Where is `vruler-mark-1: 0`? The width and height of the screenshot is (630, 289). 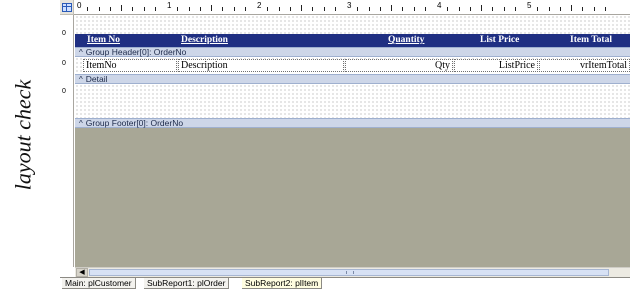 vruler-mark-1: 0 is located at coordinates (64, 33).